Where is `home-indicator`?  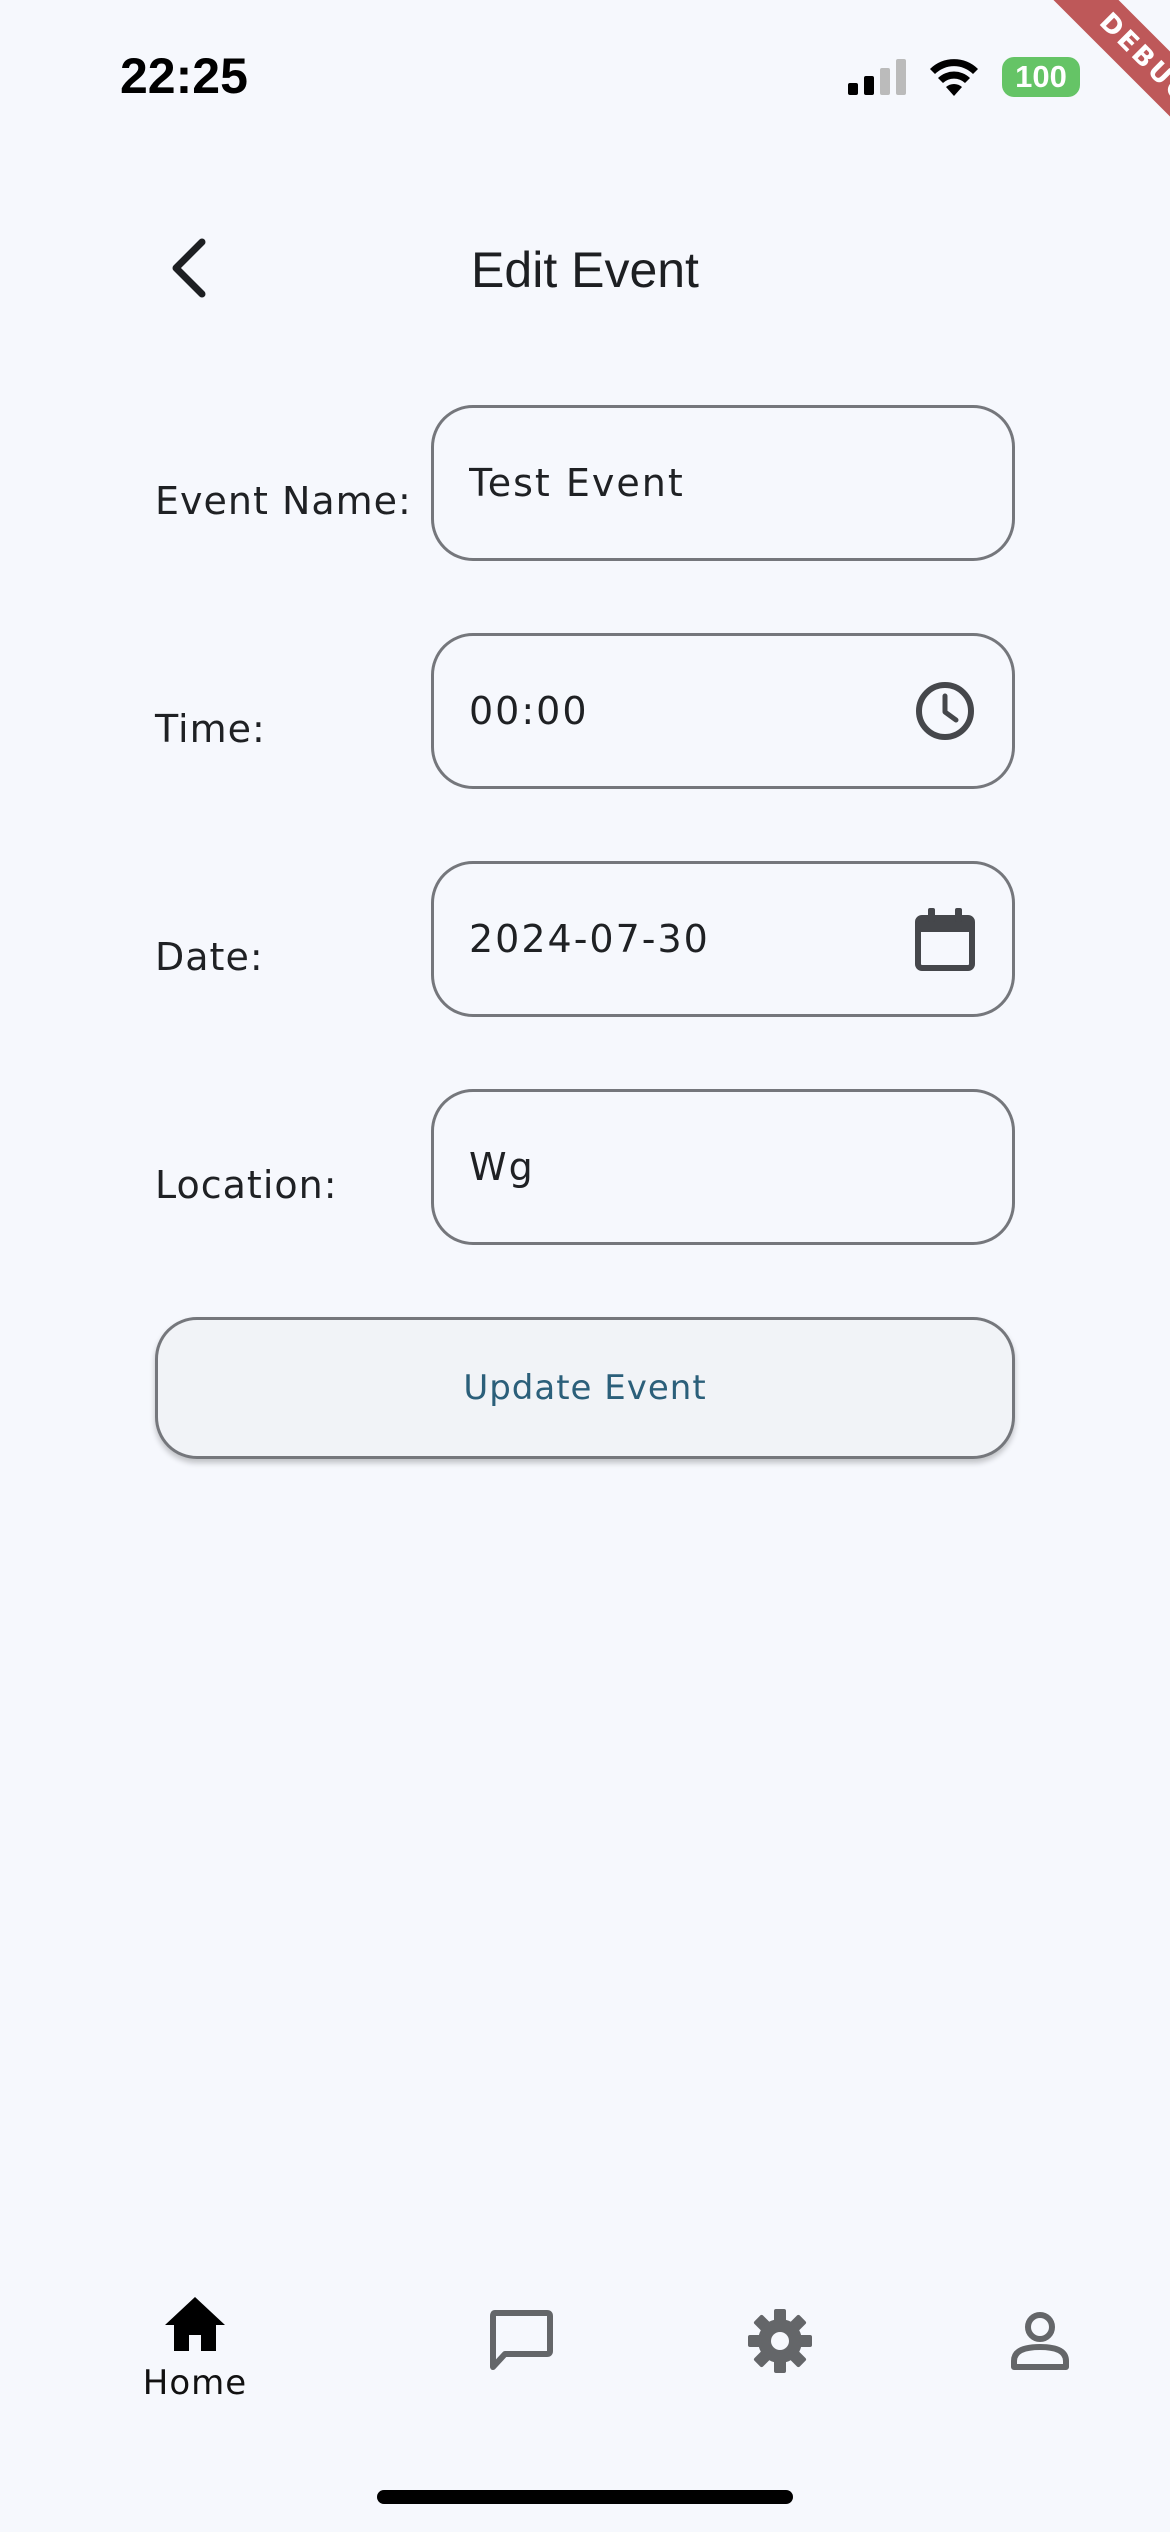
home-indicator is located at coordinates (585, 2497).